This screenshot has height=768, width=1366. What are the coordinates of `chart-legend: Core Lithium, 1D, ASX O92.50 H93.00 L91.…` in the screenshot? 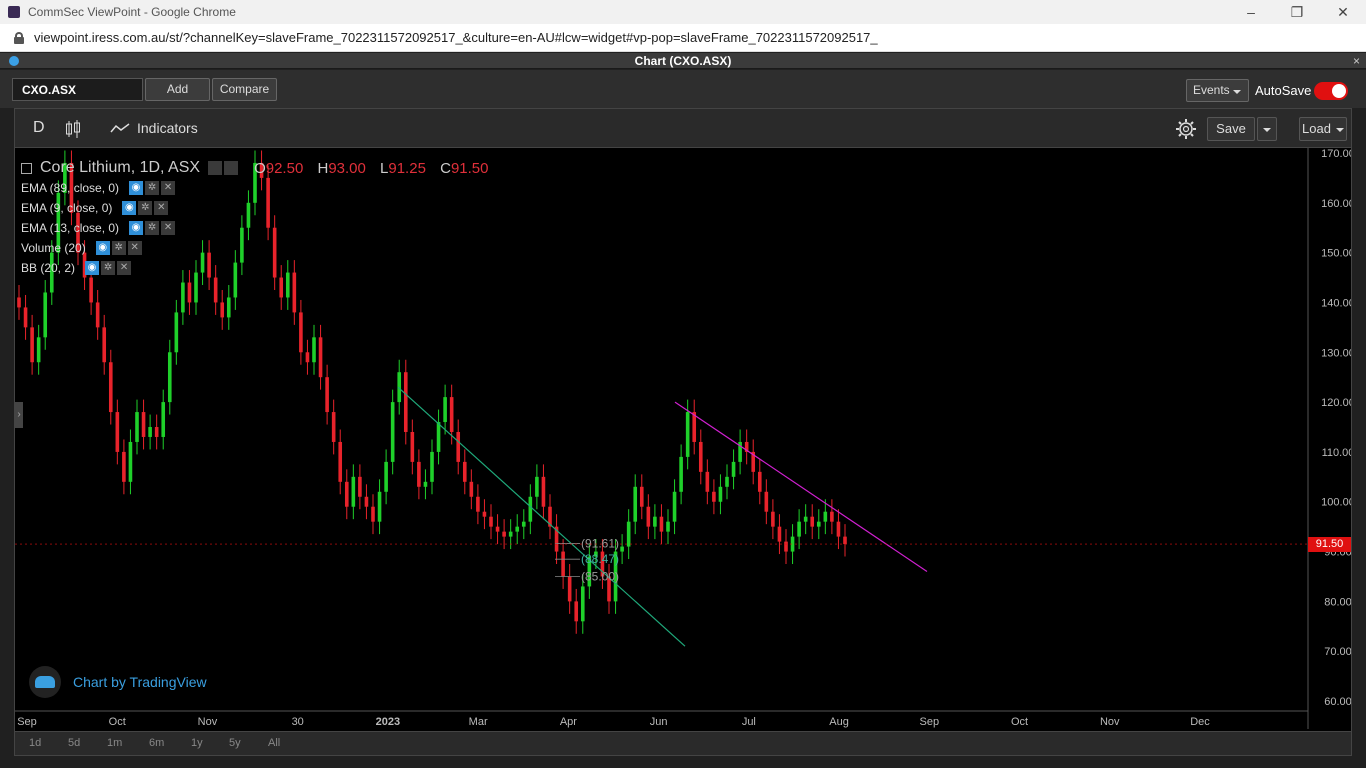 It's located at (254, 168).